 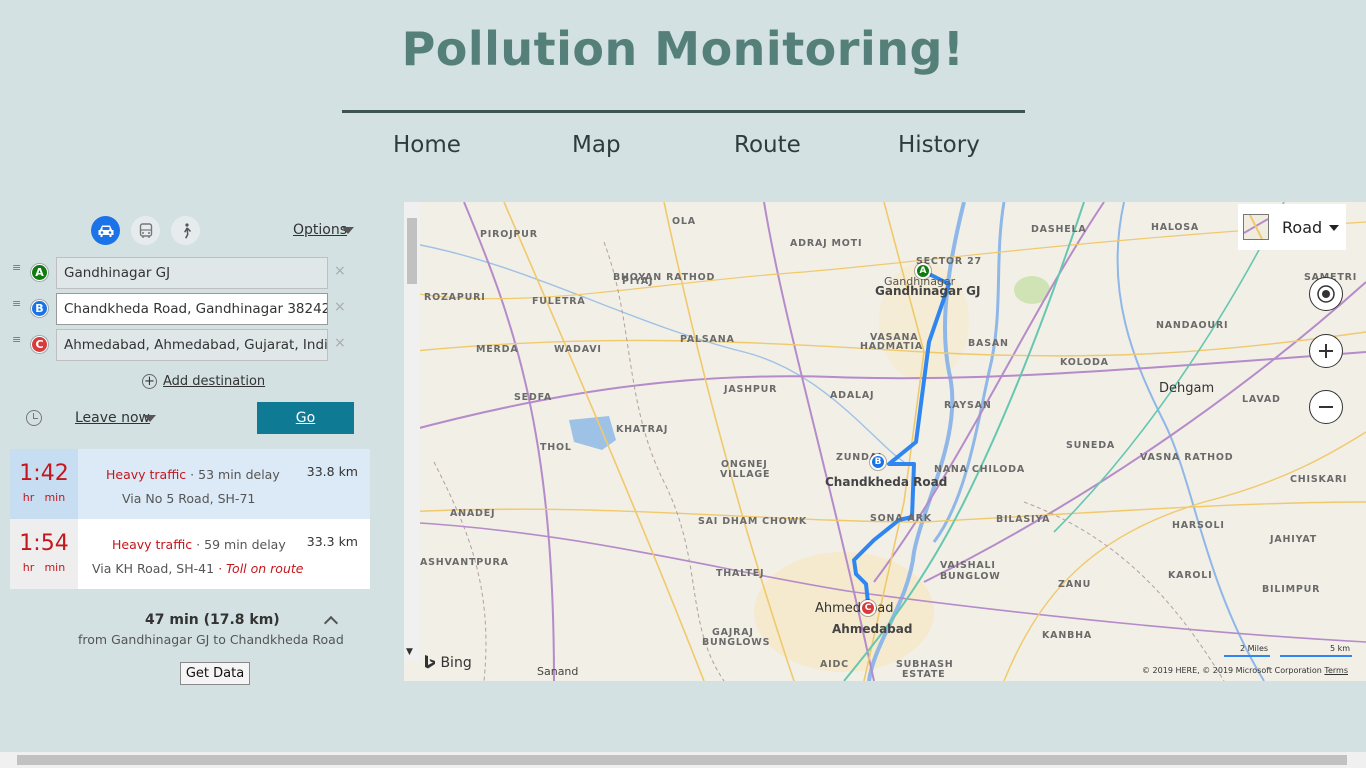 What do you see at coordinates (412, 431) in the screenshot?
I see `map-scrollbar` at bounding box center [412, 431].